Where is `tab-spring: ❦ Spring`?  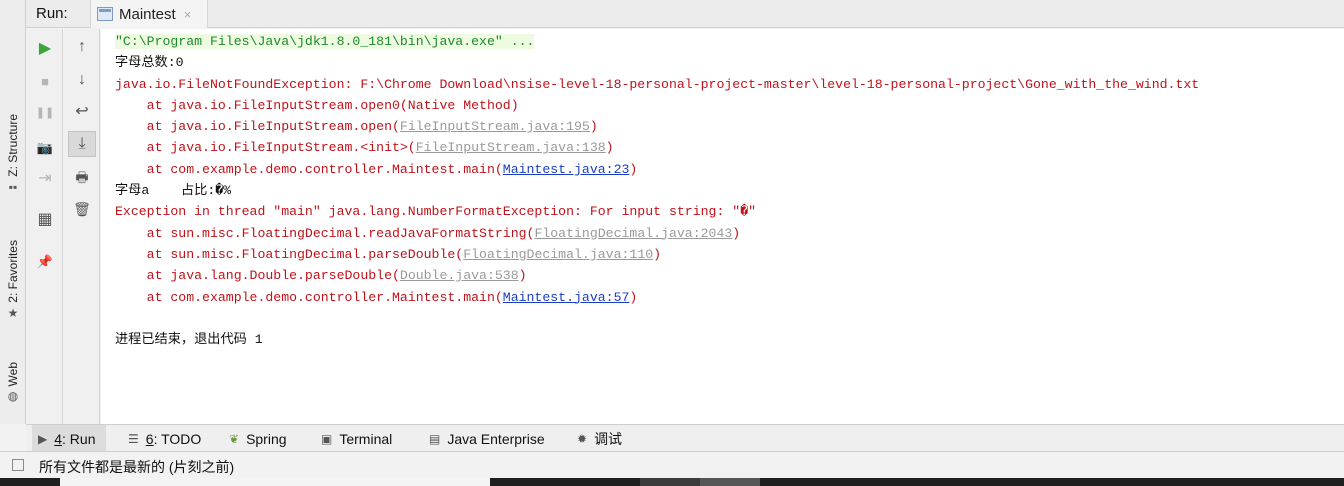
tab-spring: ❦ Spring is located at coordinates (258, 438).